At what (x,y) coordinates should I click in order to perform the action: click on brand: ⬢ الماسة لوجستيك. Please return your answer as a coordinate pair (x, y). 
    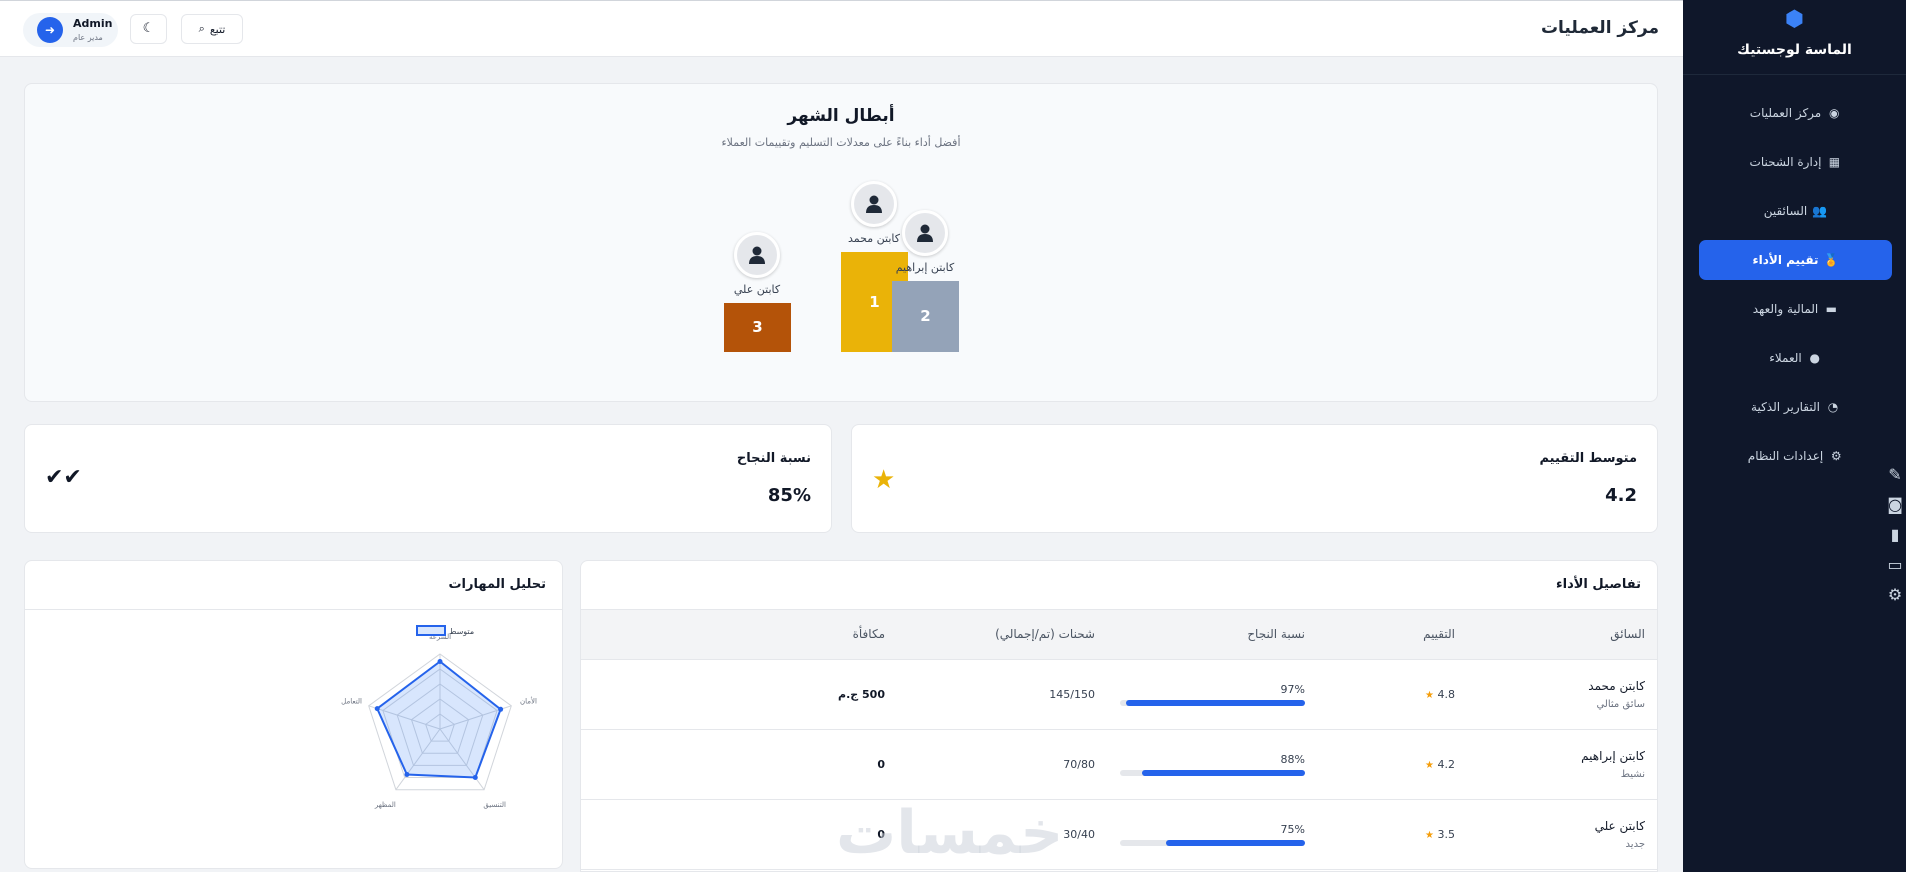
    Looking at the image, I should click on (1794, 37).